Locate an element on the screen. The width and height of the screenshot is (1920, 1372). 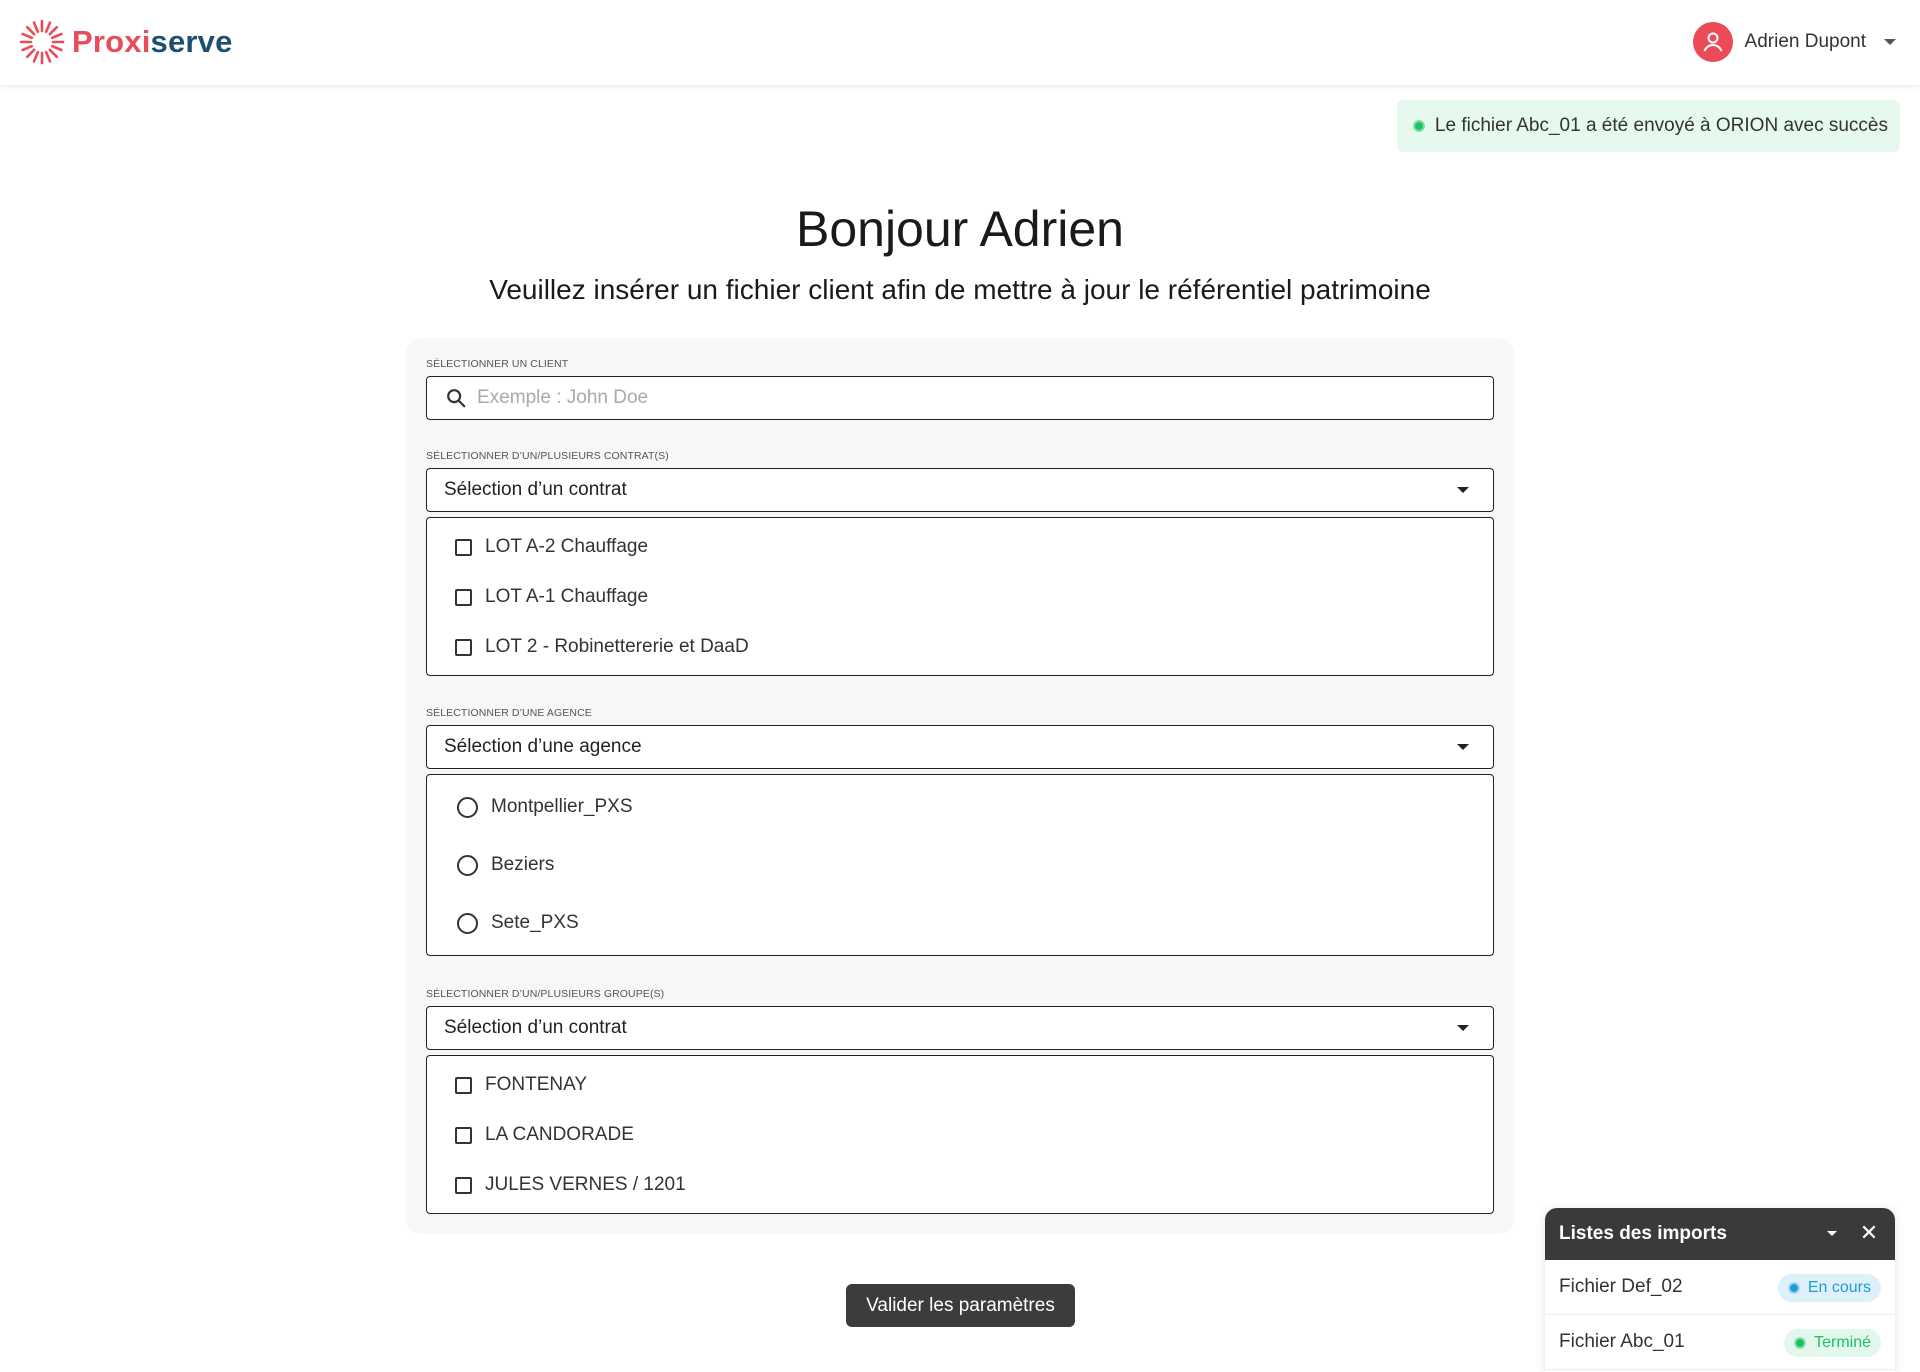
status-badge: Terminé is located at coordinates (1832, 1343).